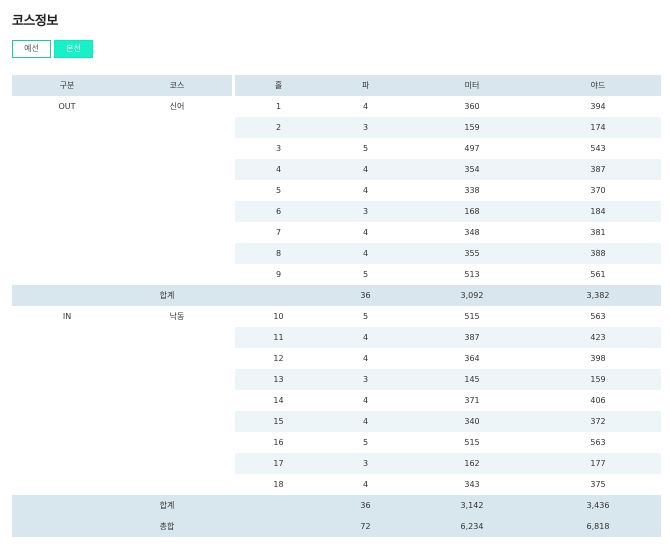 The width and height of the screenshot is (670, 548). Describe the element at coordinates (73, 49) in the screenshot. I see `final-tab-button: 본선` at that location.